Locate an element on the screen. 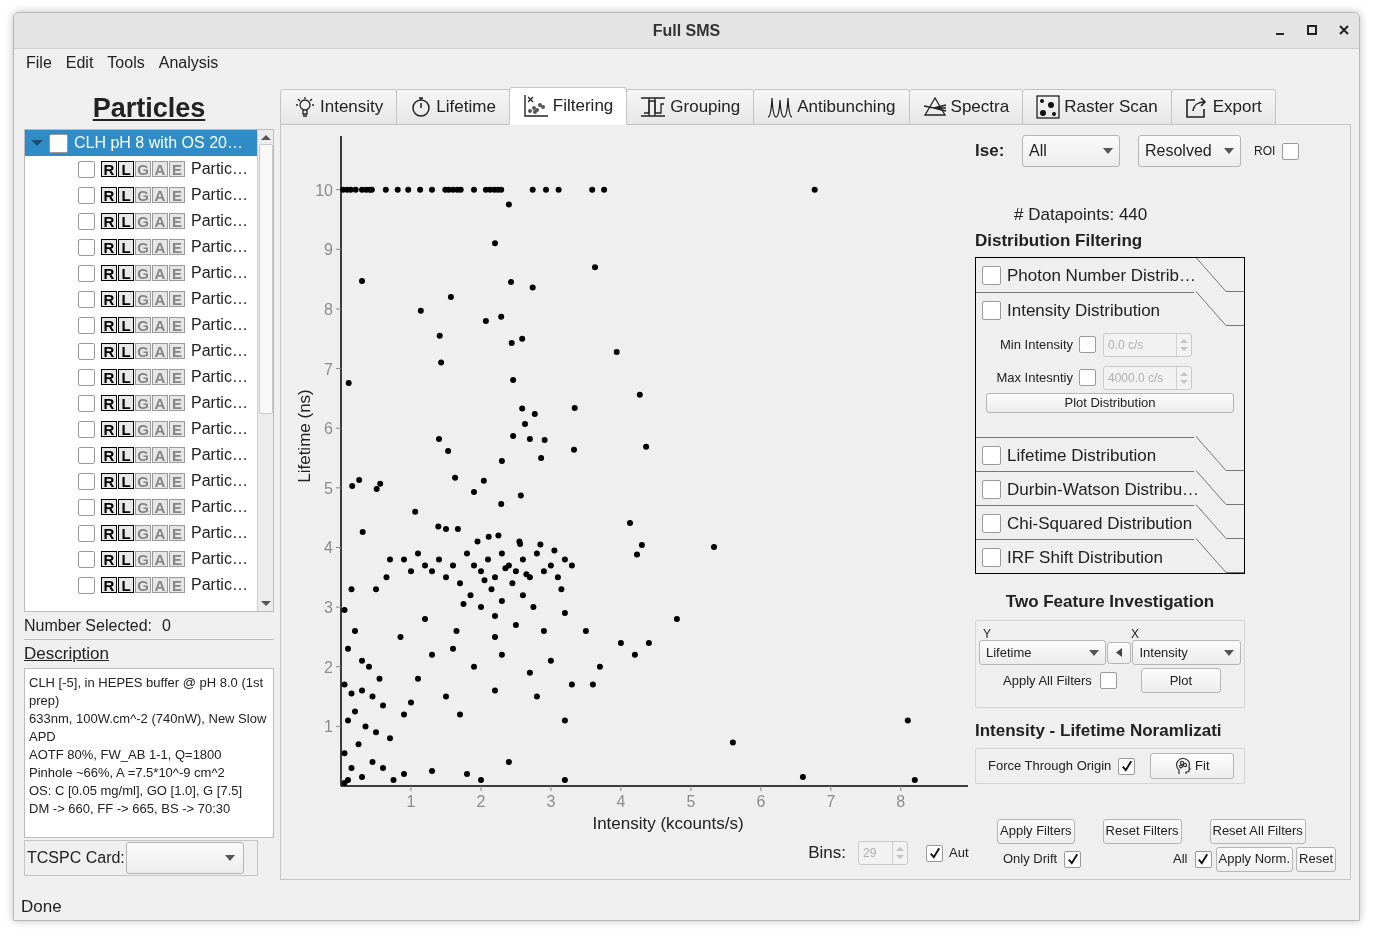 Image resolution: width=1373 pixels, height=937 pixels. menu-item: File is located at coordinates (39, 63).